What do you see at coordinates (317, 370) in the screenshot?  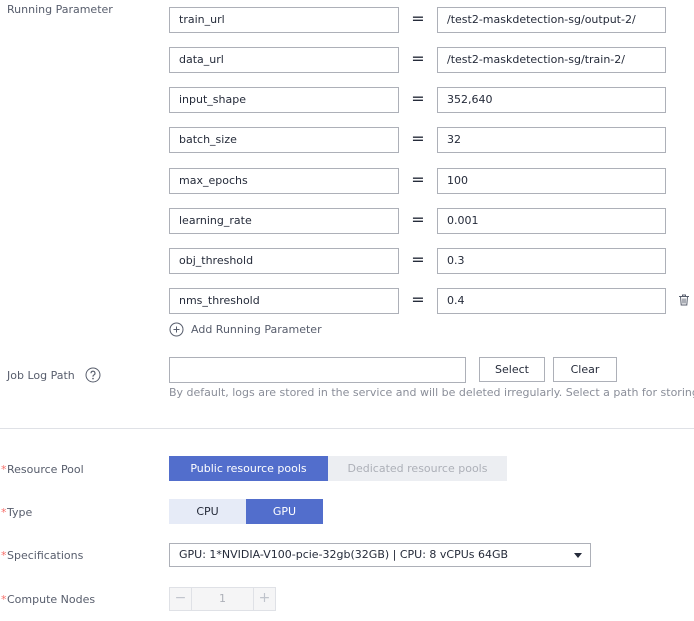 I see `job-log-path-input` at bounding box center [317, 370].